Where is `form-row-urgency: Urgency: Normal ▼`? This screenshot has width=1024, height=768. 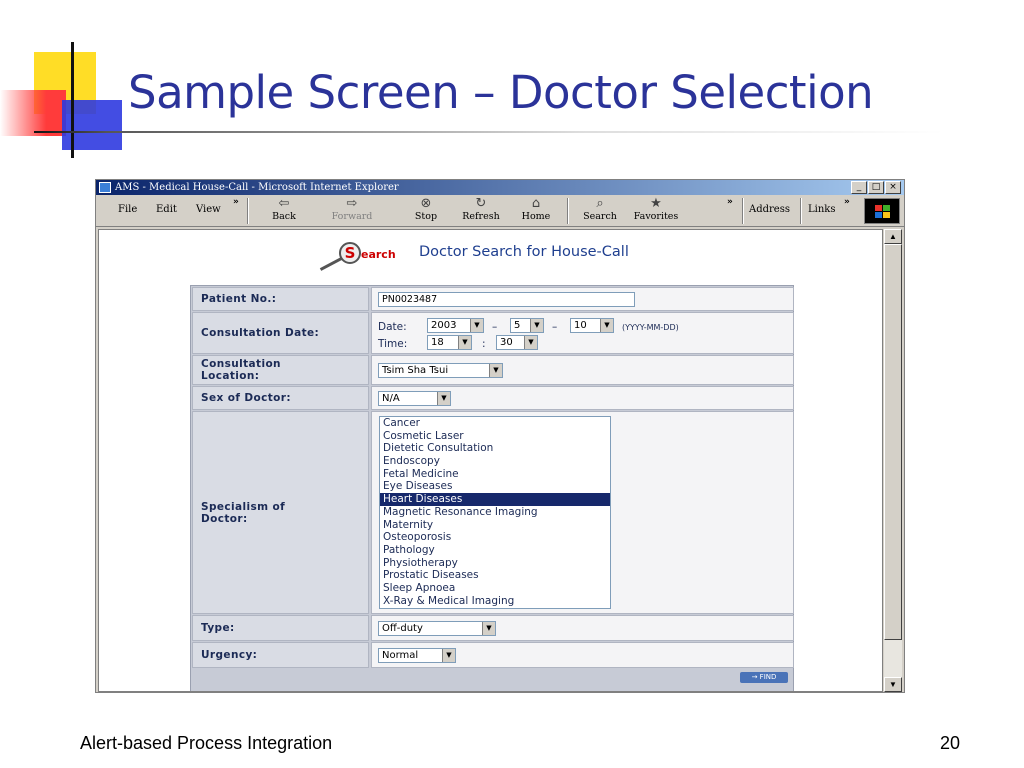
form-row-urgency: Urgency: Normal ▼ is located at coordinates (493, 655).